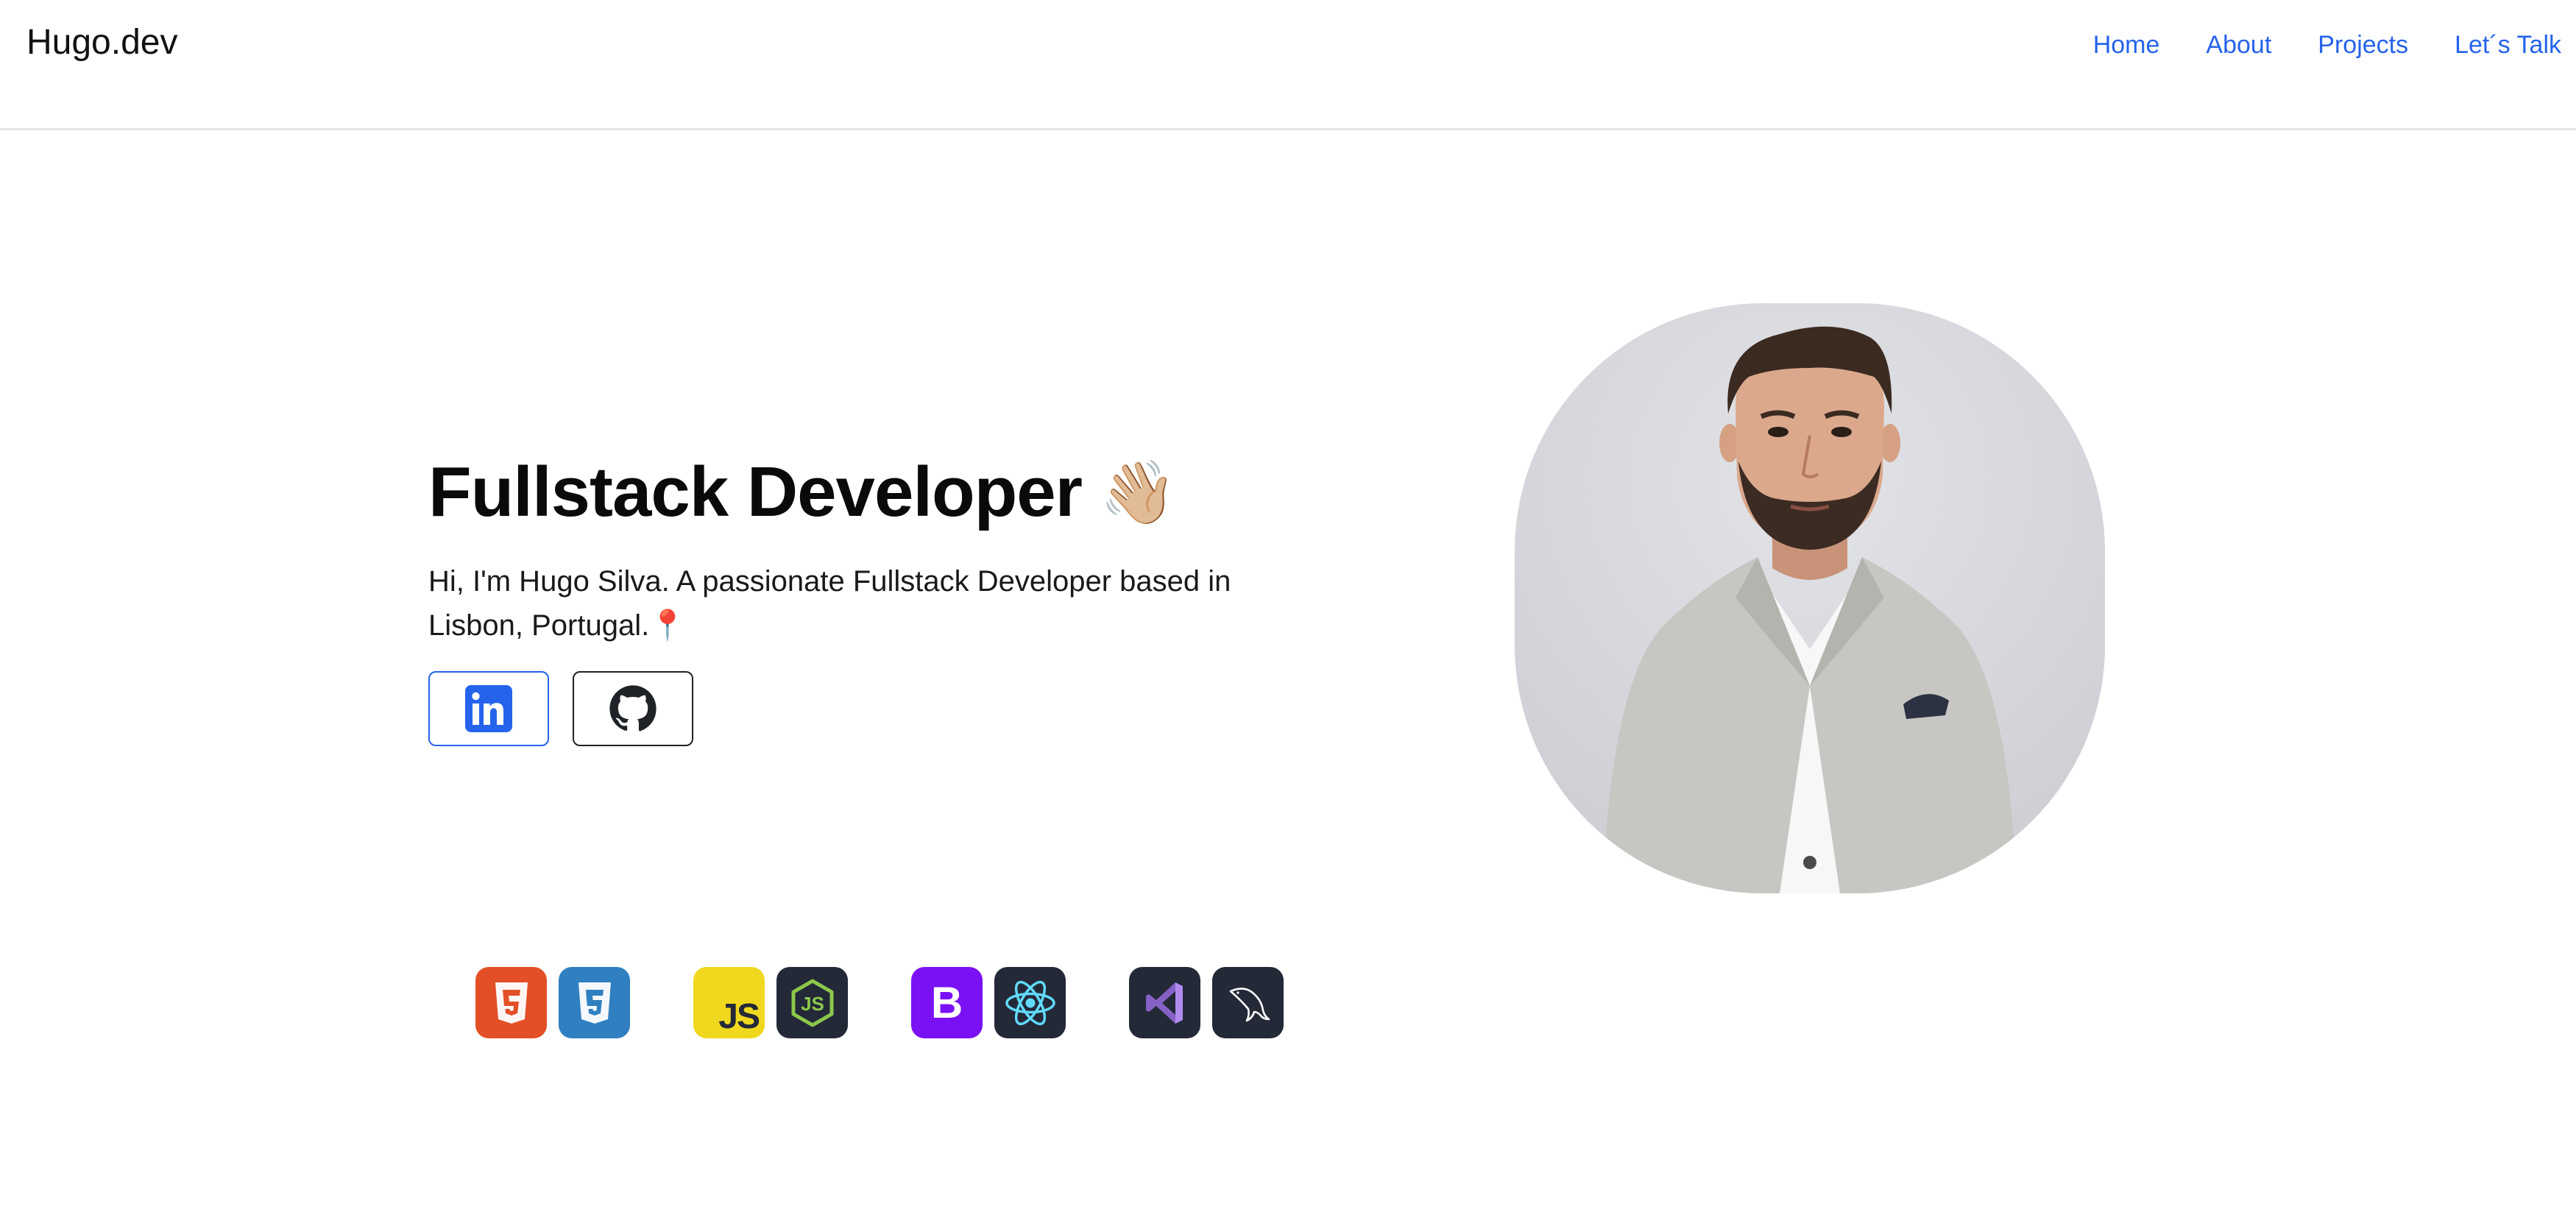  What do you see at coordinates (1810, 609) in the screenshot?
I see `person-illustration` at bounding box center [1810, 609].